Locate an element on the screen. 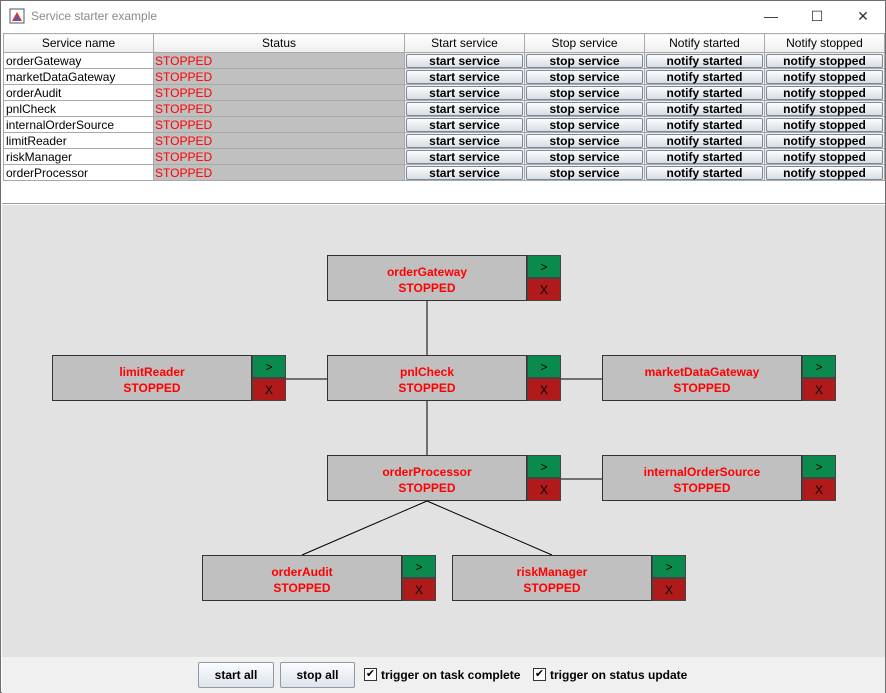  trigger-task-complete-label: trigger on task complete is located at coordinates (451, 675).